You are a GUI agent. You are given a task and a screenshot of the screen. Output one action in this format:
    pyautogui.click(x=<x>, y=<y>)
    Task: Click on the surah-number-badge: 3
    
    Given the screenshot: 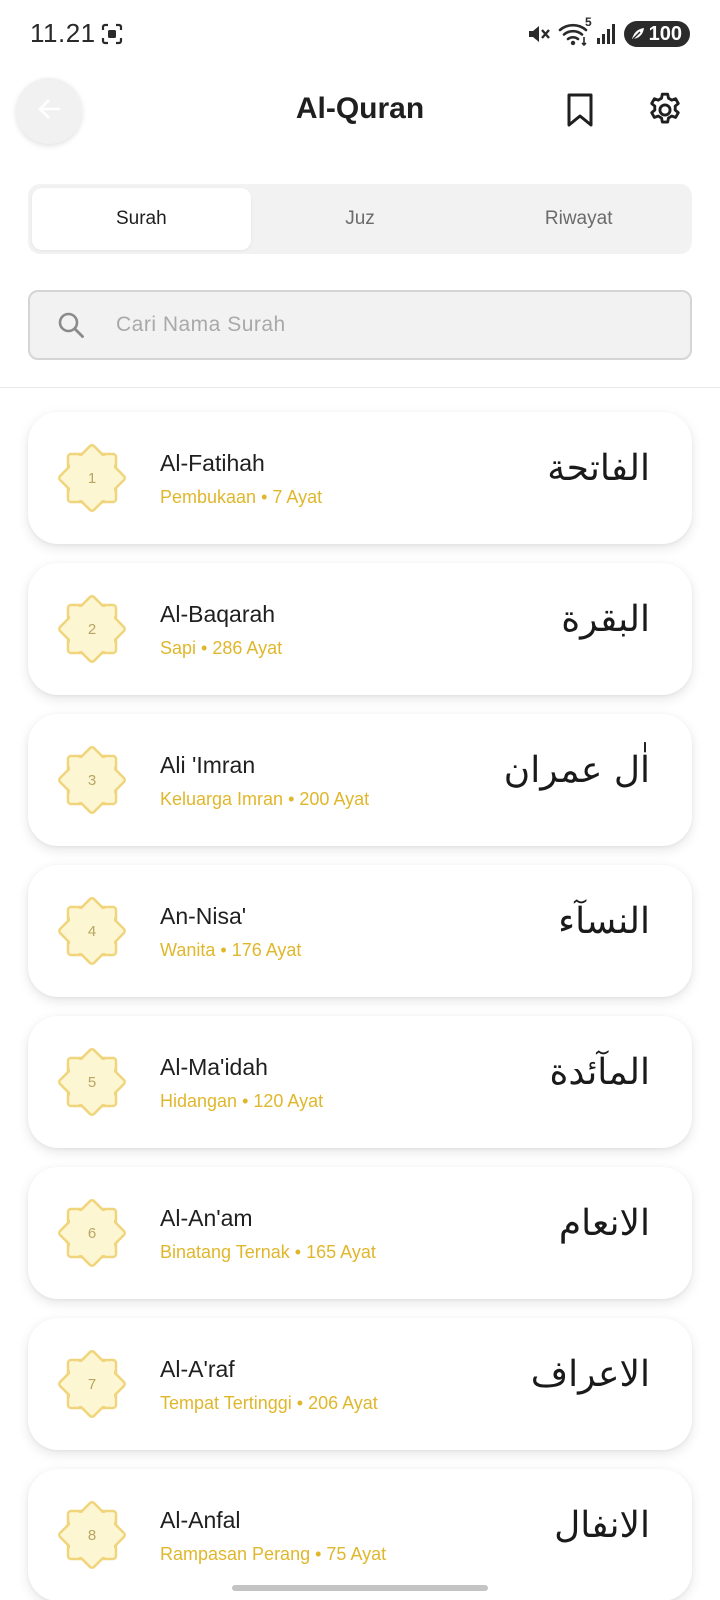 What is the action you would take?
    pyautogui.click(x=92, y=780)
    